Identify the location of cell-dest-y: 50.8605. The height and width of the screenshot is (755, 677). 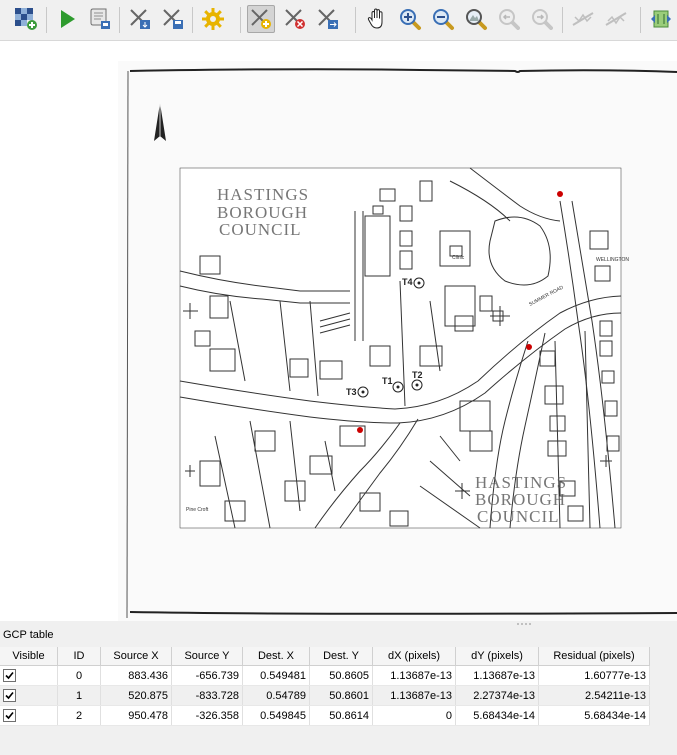
(341, 675).